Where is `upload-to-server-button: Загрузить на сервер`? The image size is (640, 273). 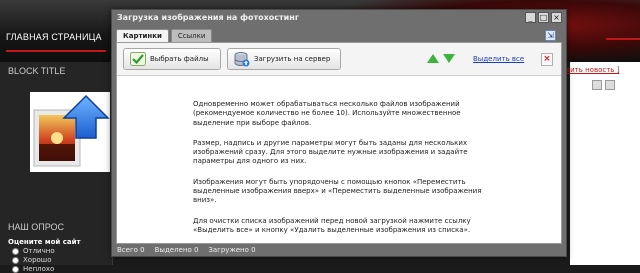
upload-to-server-button: Загрузить на сервер is located at coordinates (284, 59).